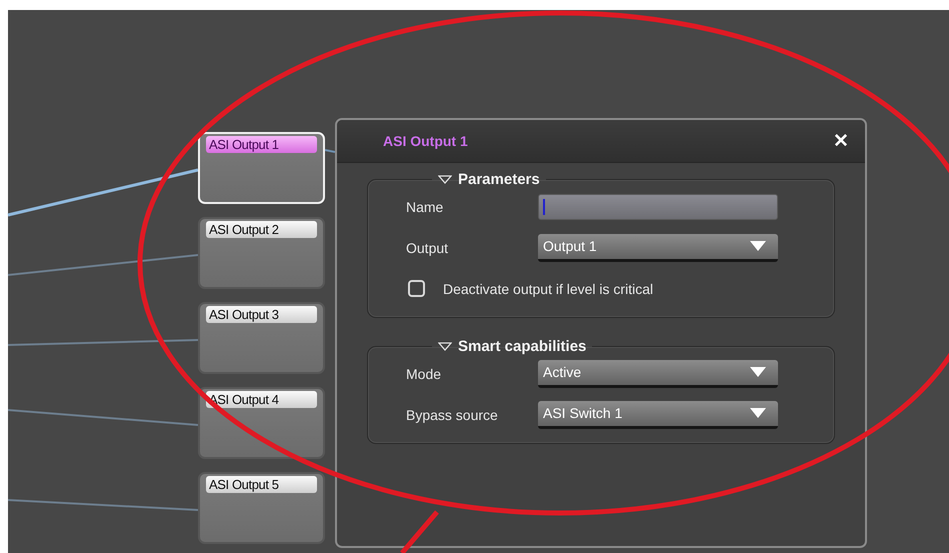  Describe the element at coordinates (499, 179) in the screenshot. I see `section-title: Parameters` at that location.